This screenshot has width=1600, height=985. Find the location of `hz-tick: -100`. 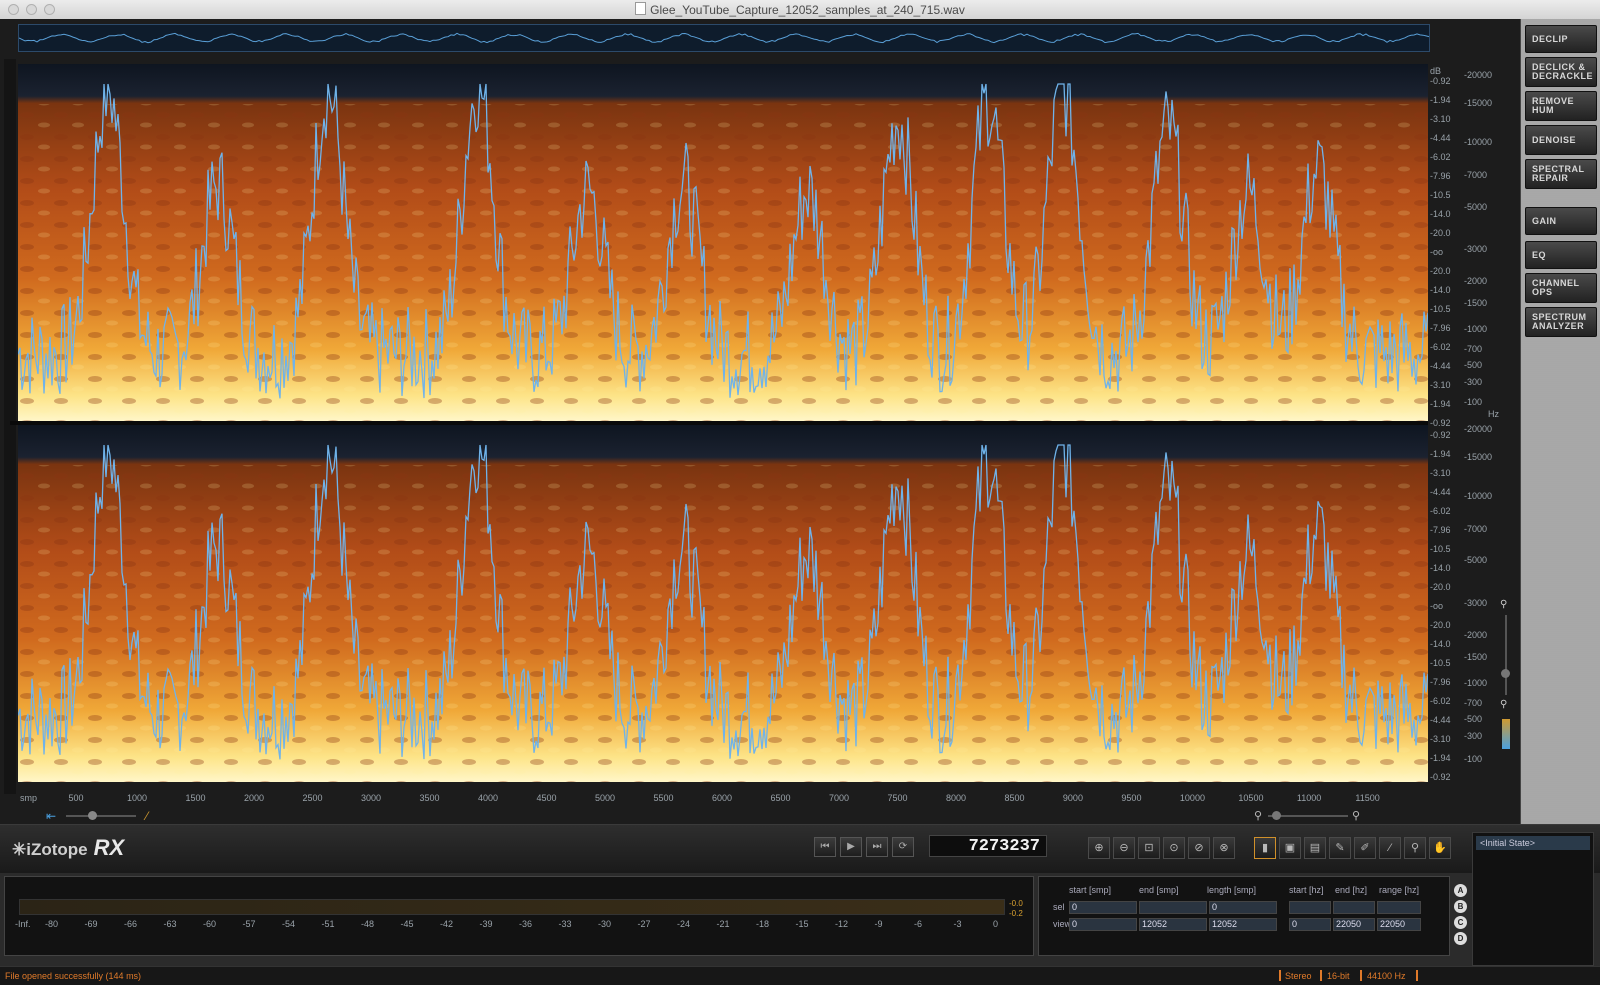

hz-tick: -100 is located at coordinates (1473, 759).